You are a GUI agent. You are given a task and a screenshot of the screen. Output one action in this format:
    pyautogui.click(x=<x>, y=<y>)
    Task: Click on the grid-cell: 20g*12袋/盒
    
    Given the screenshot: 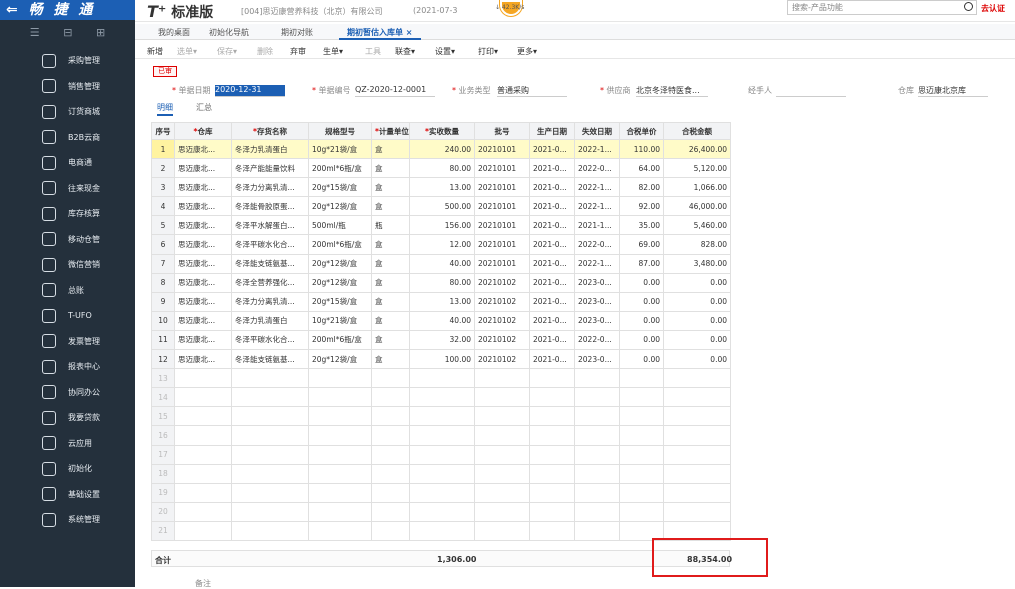 What is the action you would take?
    pyautogui.click(x=340, y=359)
    